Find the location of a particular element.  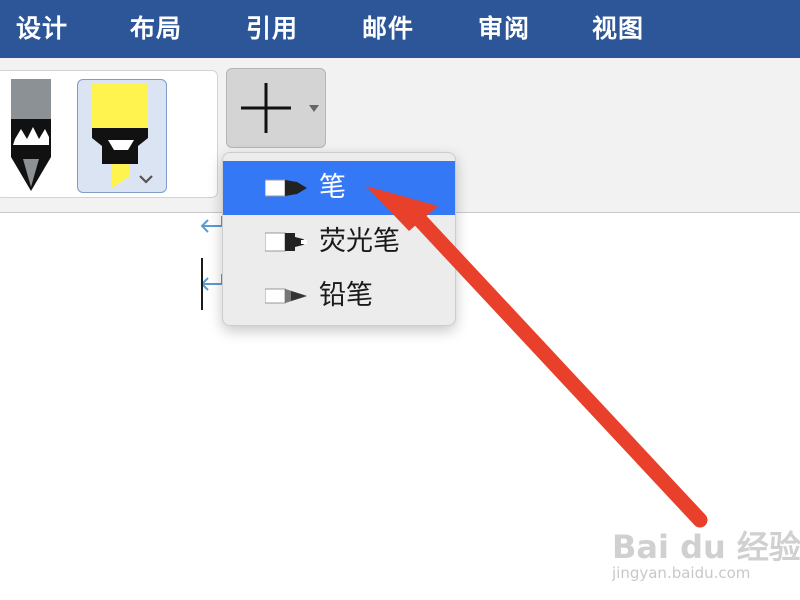

paragraph-mark-icon is located at coordinates (211, 224).